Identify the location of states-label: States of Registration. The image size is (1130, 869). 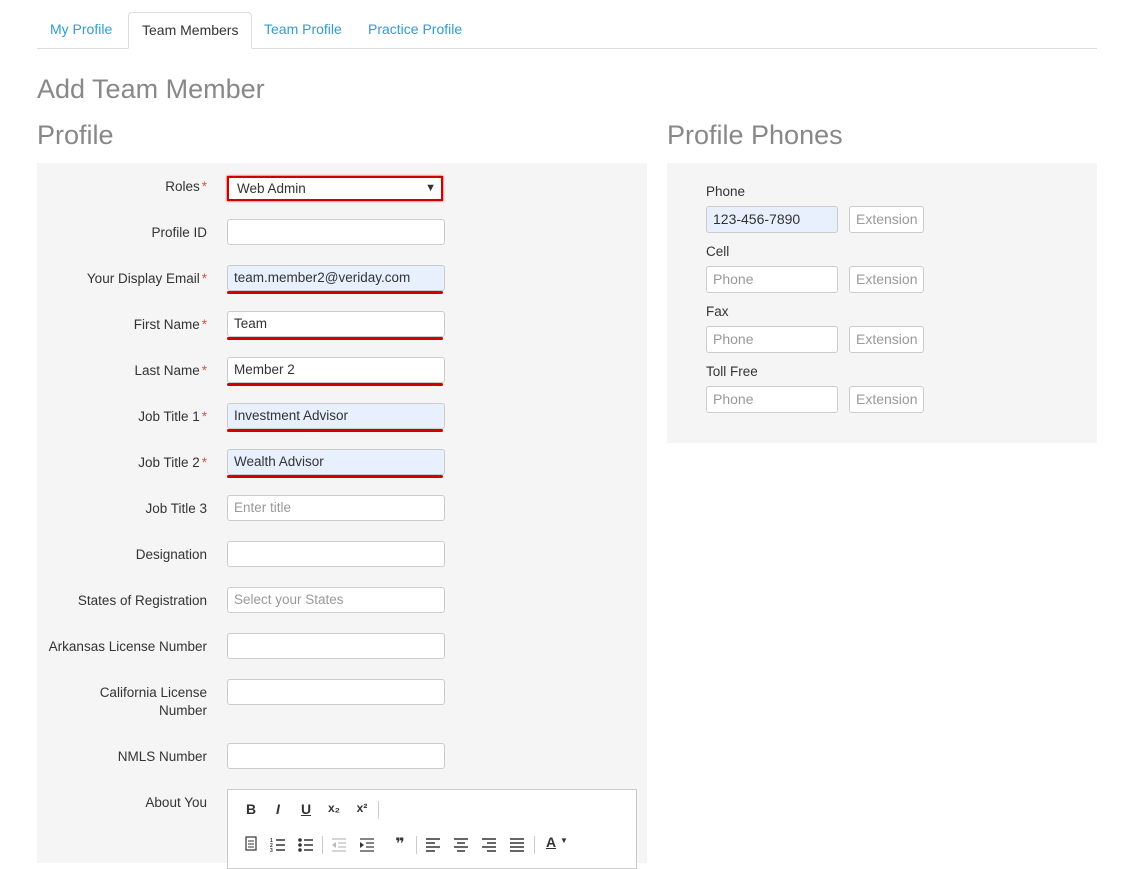
(142, 600).